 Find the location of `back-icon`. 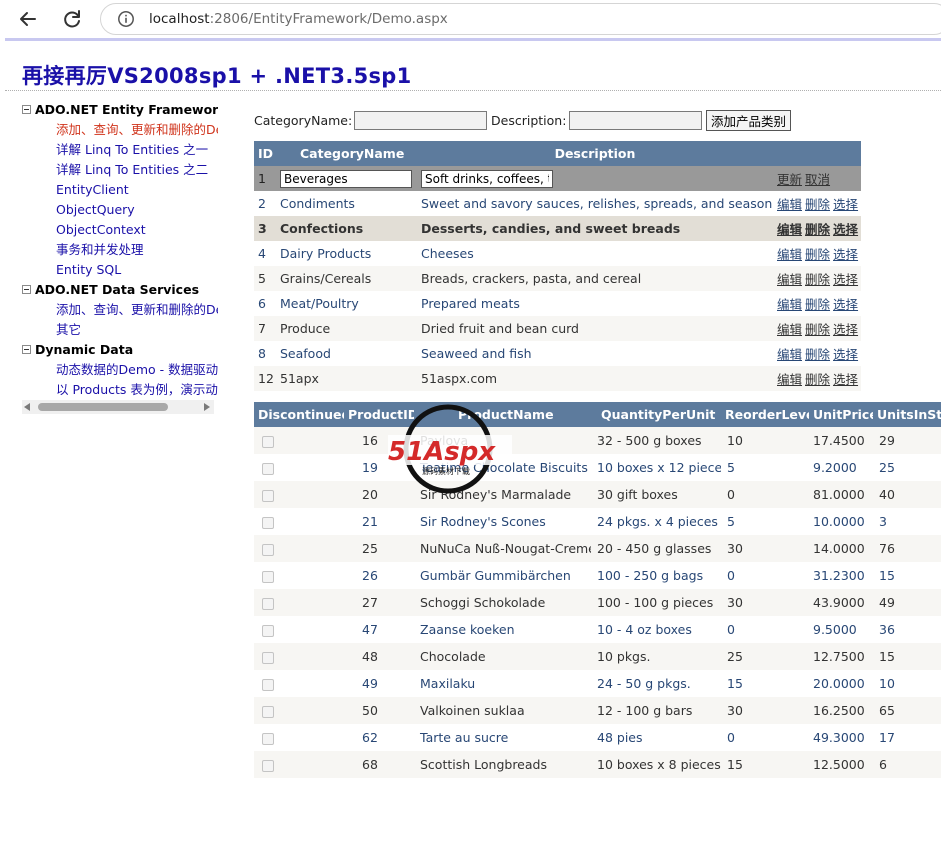

back-icon is located at coordinates (28, 19).